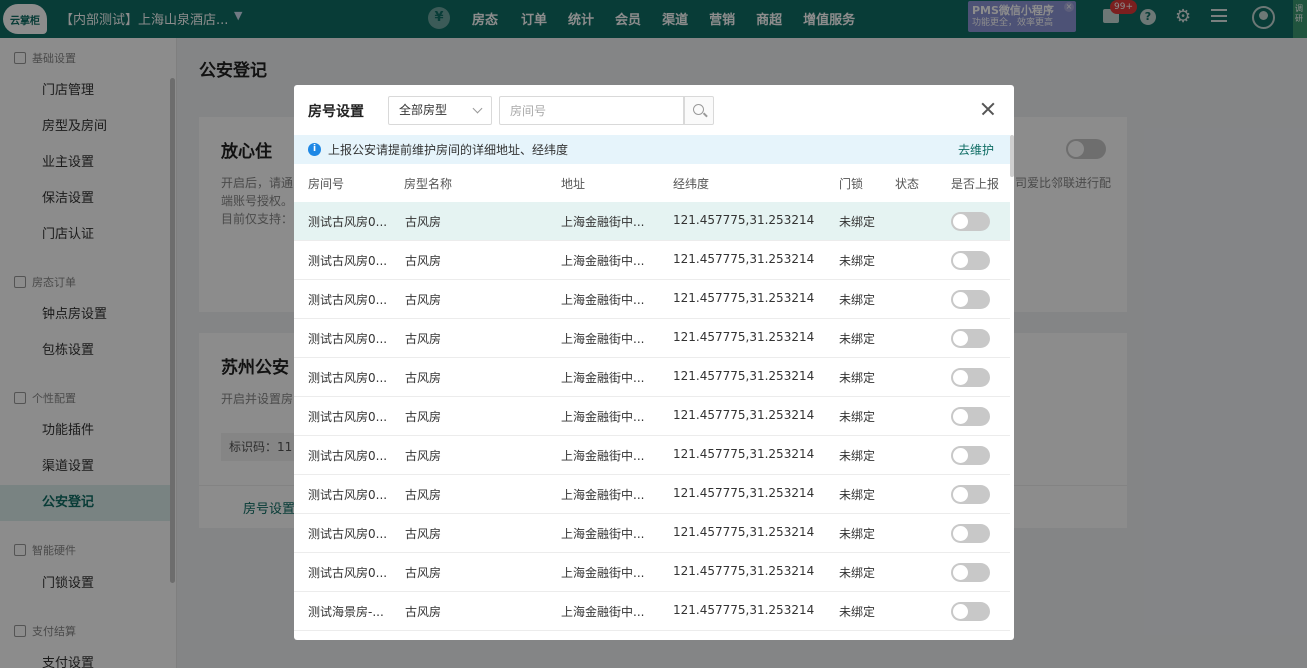 The image size is (1307, 668). What do you see at coordinates (448, 150) in the screenshot?
I see `notice-text: 上报公安请提前维护房间的详细地址、经纬度` at bounding box center [448, 150].